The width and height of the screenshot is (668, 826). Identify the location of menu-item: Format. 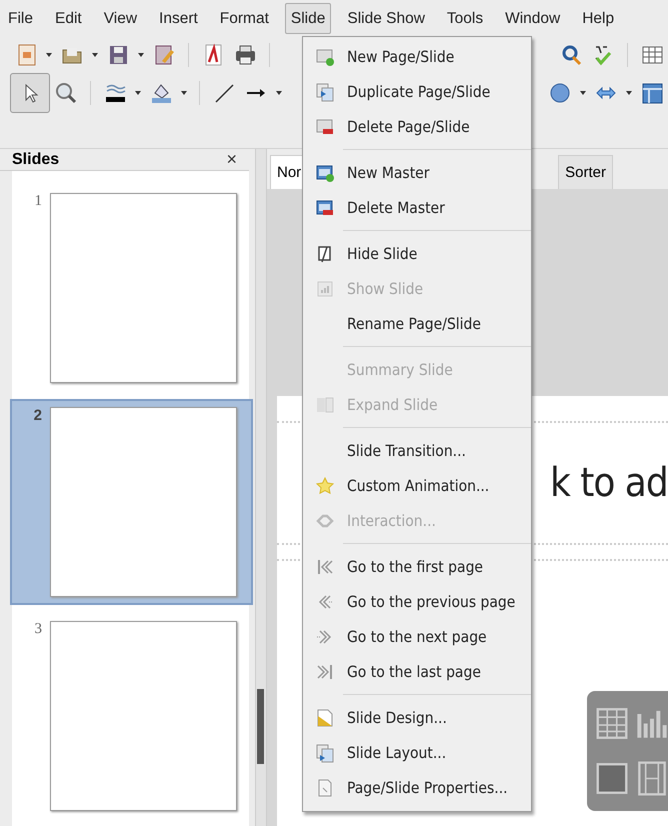
(244, 18).